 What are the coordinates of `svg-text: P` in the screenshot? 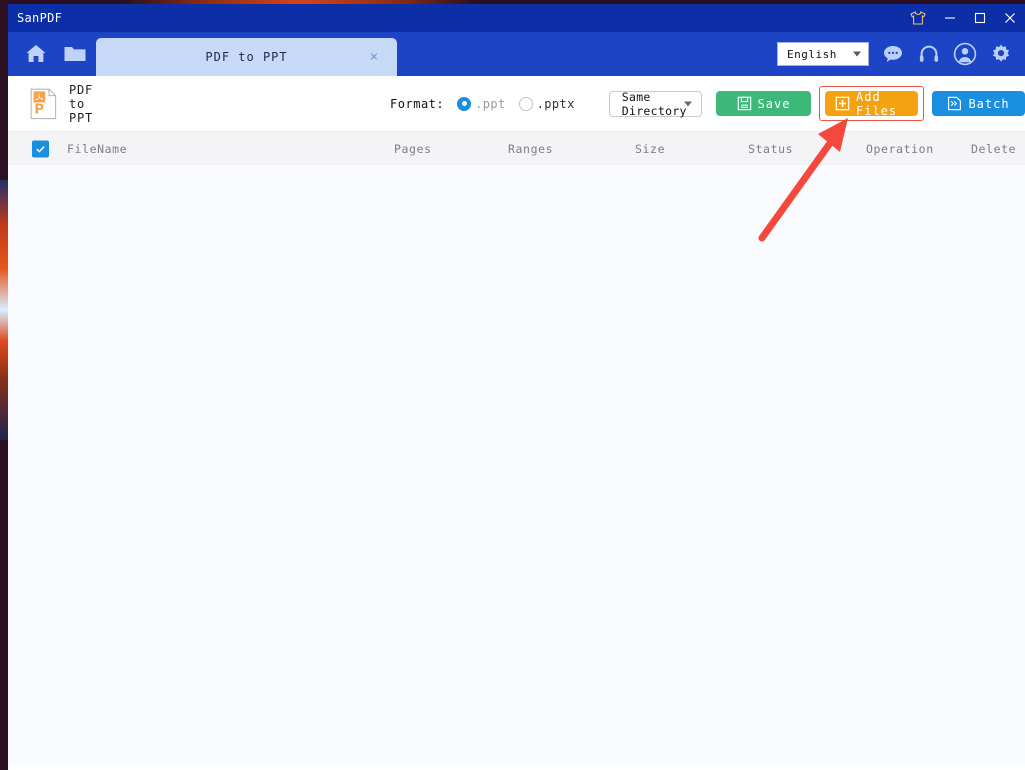 It's located at (39, 109).